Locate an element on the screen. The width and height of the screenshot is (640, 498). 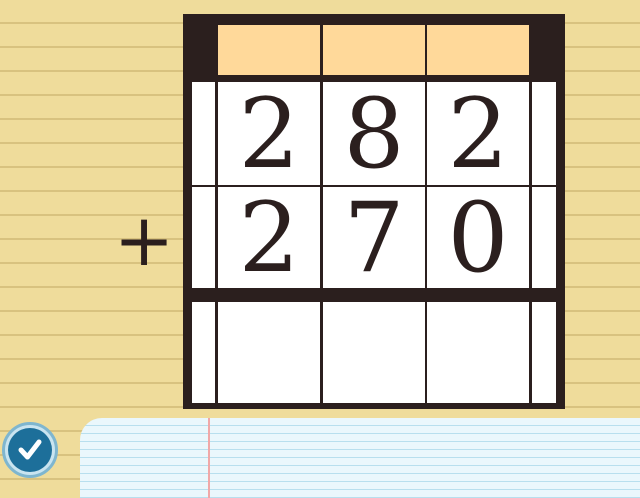
top-digit-tens: 8 is located at coordinates (374, 133).